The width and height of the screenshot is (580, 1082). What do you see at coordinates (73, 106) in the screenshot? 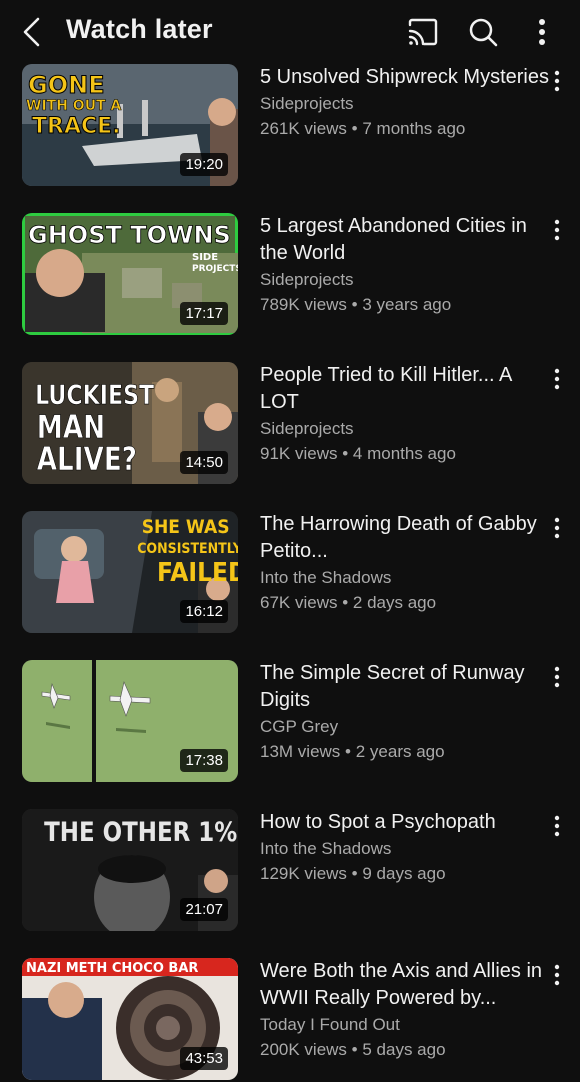
I see `svg-text: WITH OUT A` at bounding box center [73, 106].